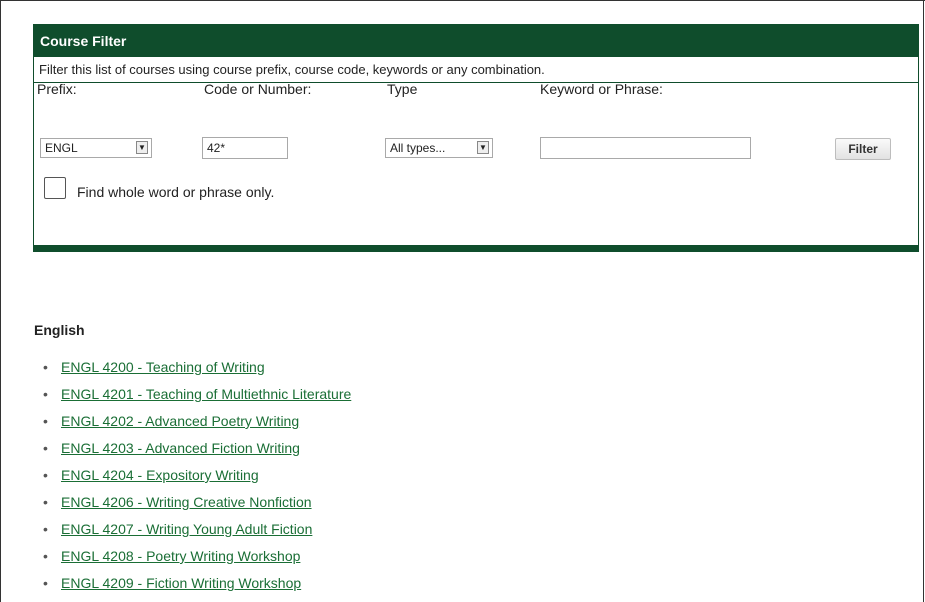 The width and height of the screenshot is (925, 602). Describe the element at coordinates (462, 0) in the screenshot. I see `window-border-top` at that location.